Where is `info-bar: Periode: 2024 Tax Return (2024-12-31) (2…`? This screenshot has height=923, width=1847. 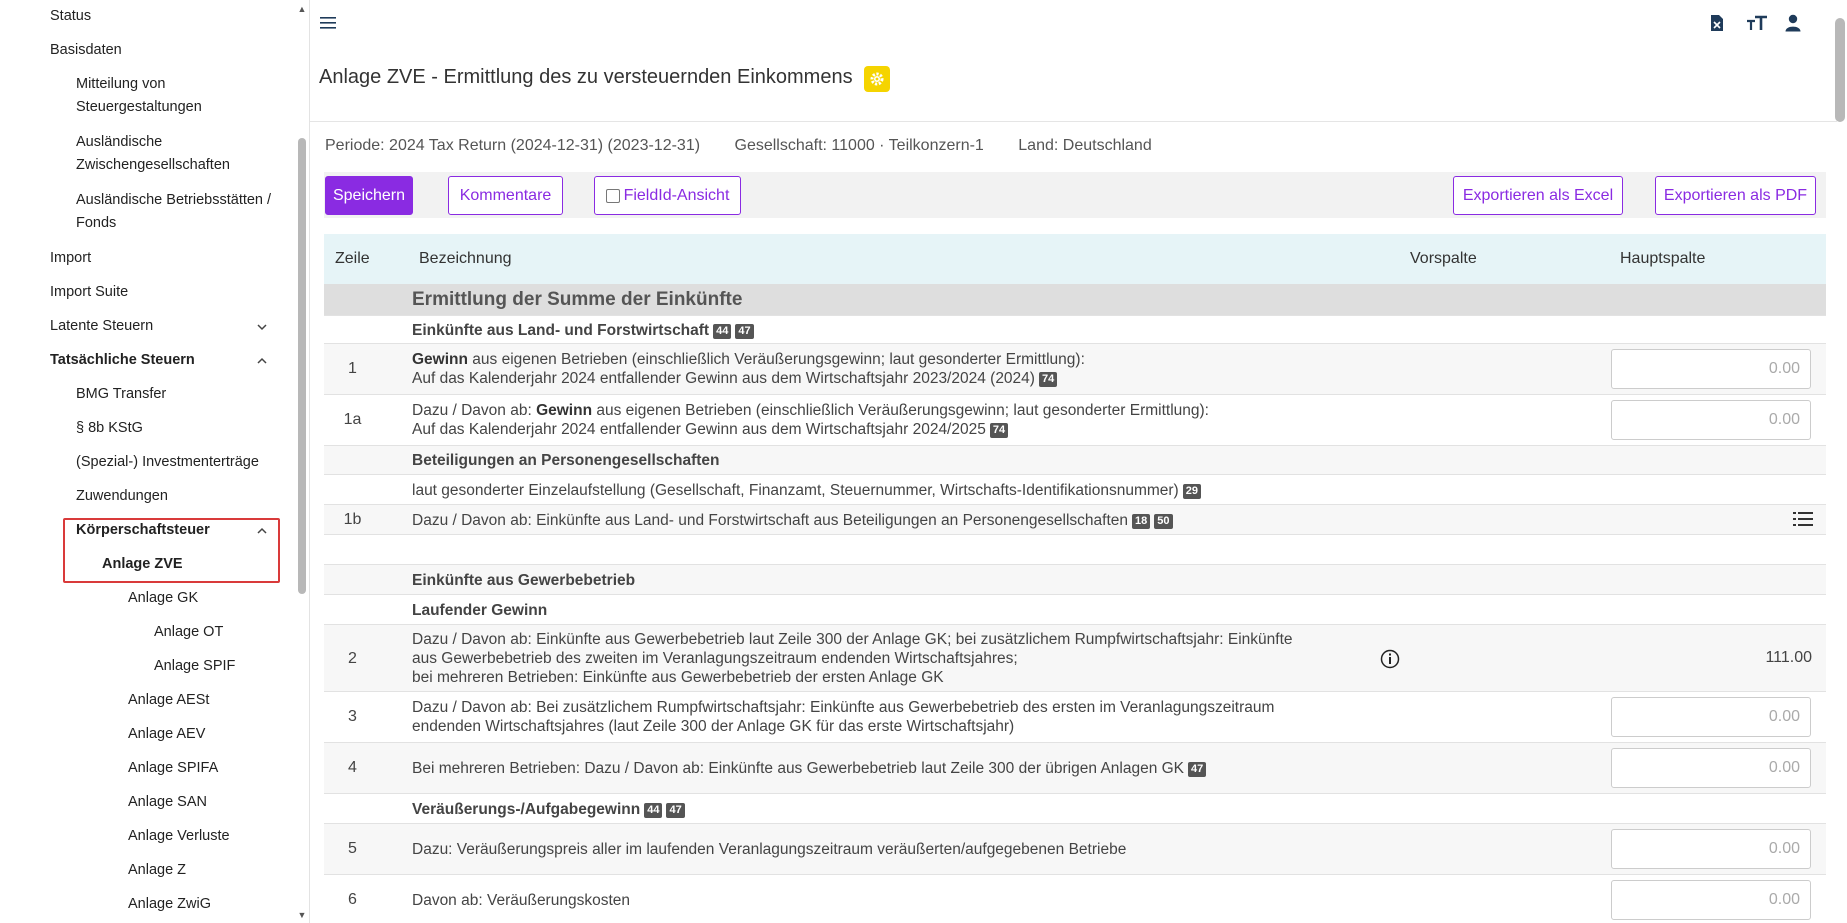
info-bar: Periode: 2024 Tax Return (2024-12-31) (2… is located at coordinates (753, 146).